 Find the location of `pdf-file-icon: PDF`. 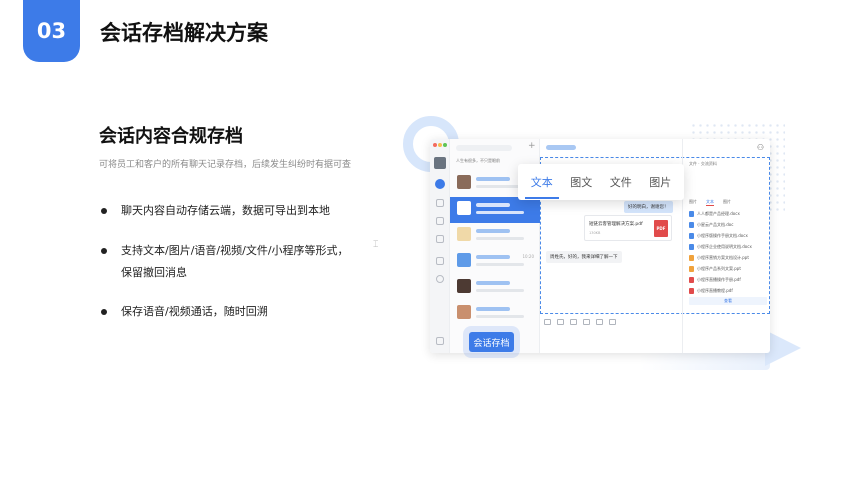

pdf-file-icon: PDF is located at coordinates (661, 228).